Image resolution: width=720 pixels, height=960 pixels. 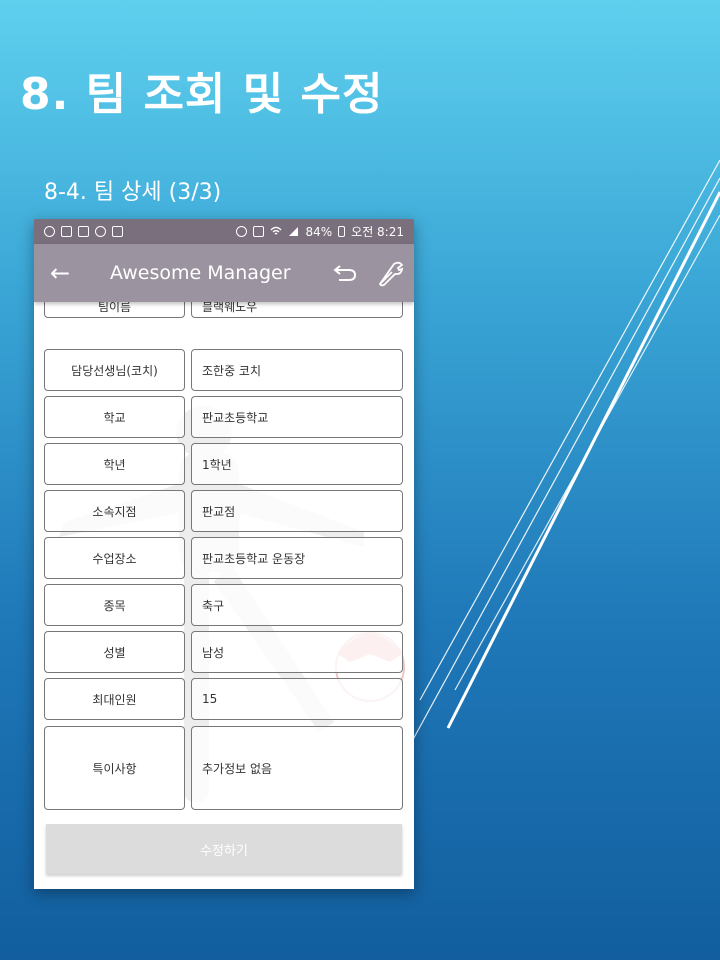 I want to click on image-icon, so click(x=83, y=231).